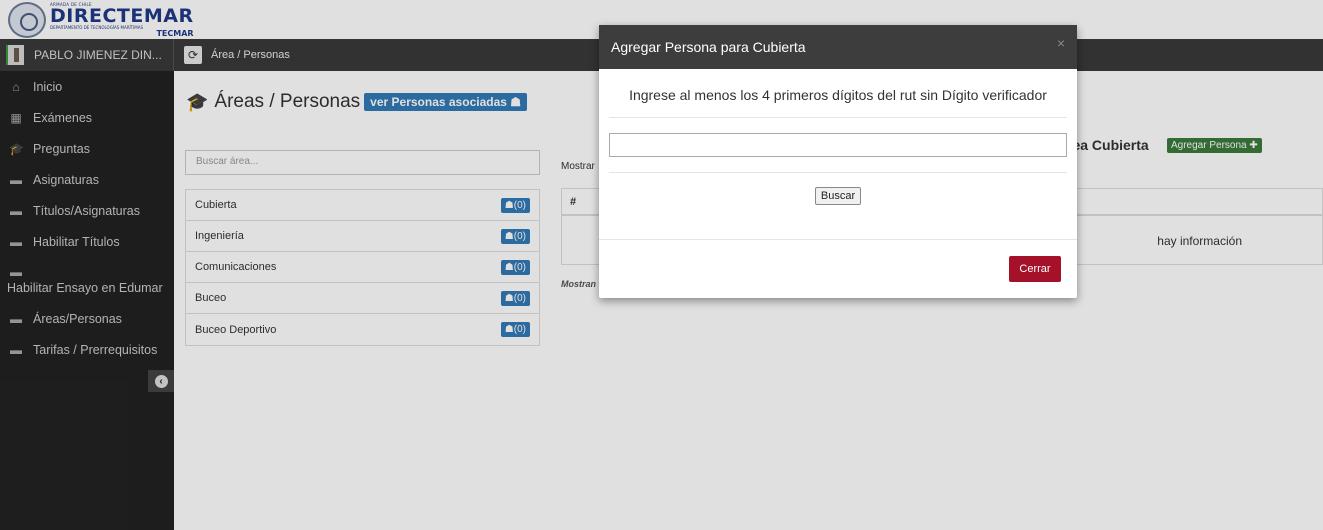  Describe the element at coordinates (838, 172) in the screenshot. I see `divider` at that location.